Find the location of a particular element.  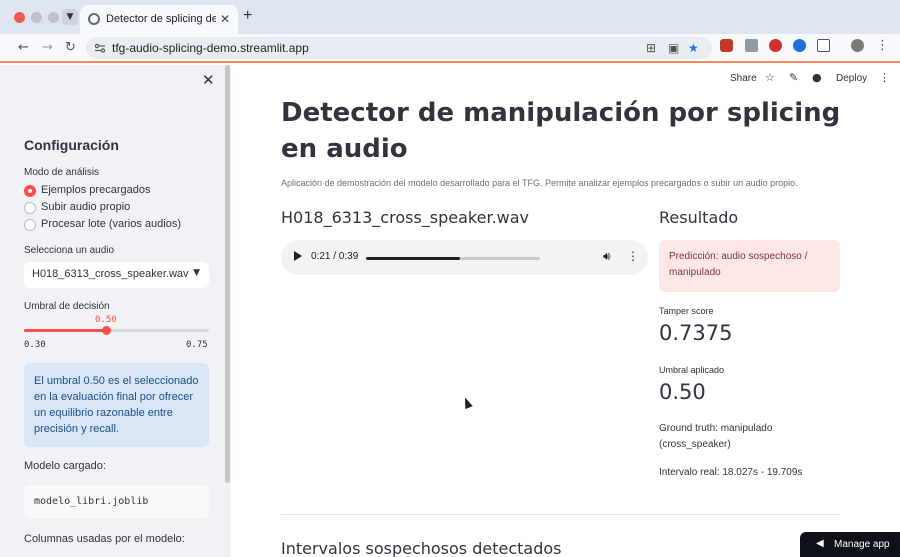

bookmark-star-icon: ★ is located at coordinates (693, 48).